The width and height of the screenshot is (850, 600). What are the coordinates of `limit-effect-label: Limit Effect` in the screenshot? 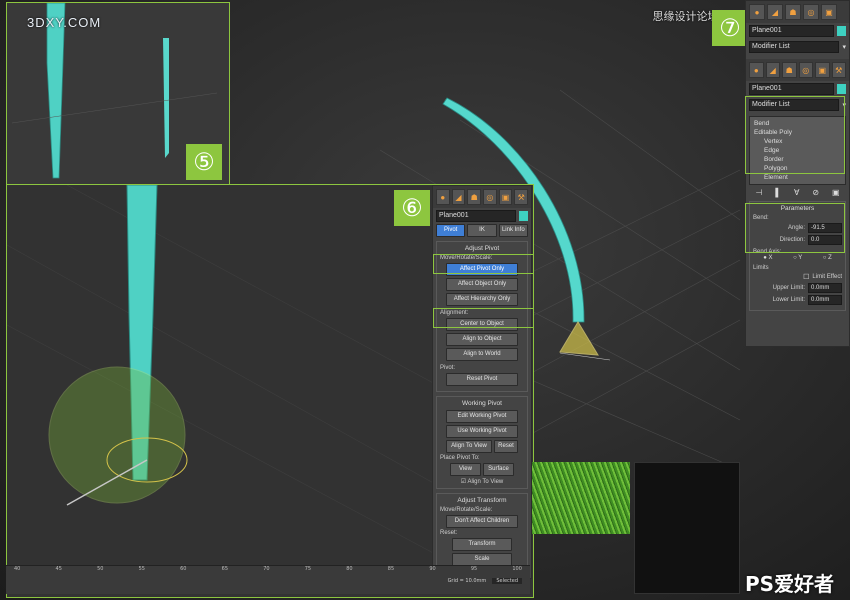 It's located at (827, 277).